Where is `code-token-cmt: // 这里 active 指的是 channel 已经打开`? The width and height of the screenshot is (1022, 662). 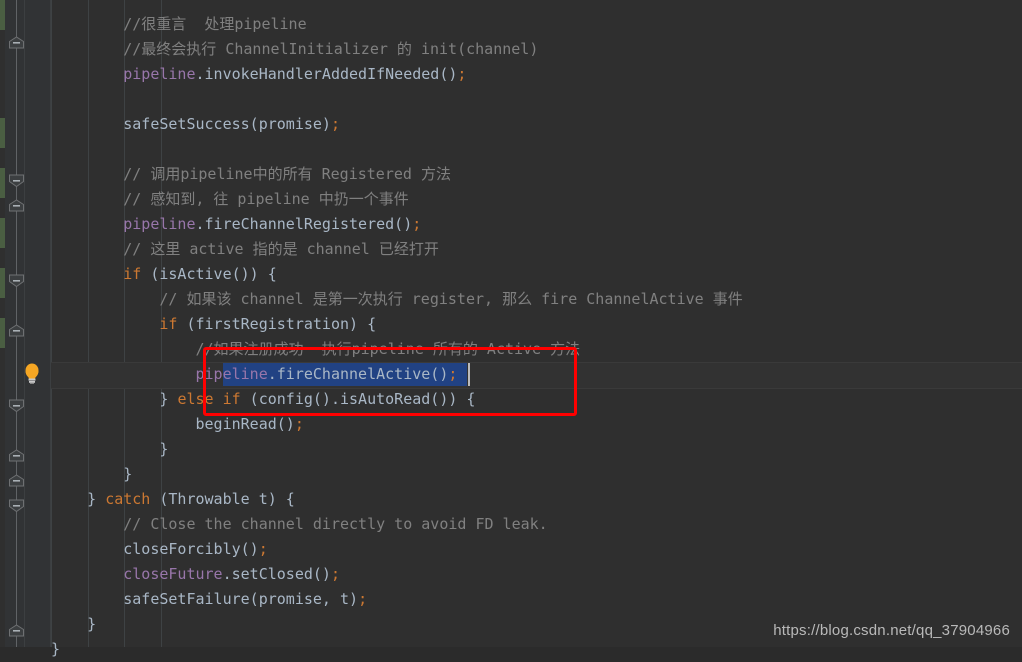 code-token-cmt: // 这里 active 指的是 channel 已经打开 is located at coordinates (281, 249).